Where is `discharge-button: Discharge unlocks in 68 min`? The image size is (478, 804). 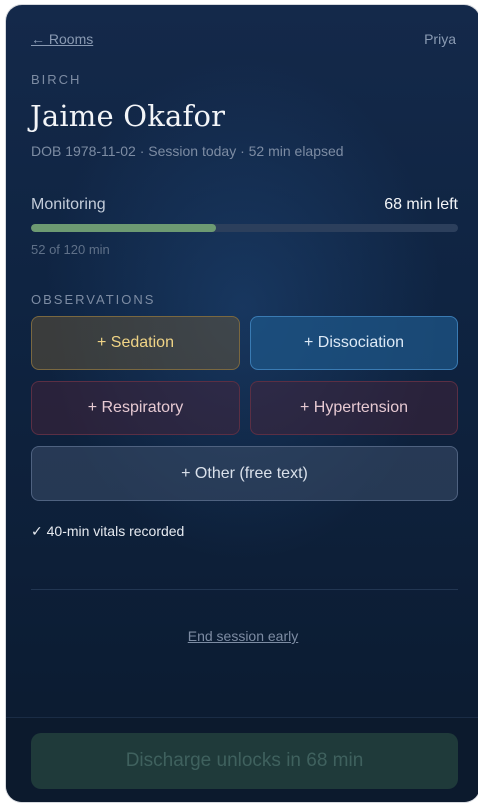 discharge-button: Discharge unlocks in 68 min is located at coordinates (244, 761).